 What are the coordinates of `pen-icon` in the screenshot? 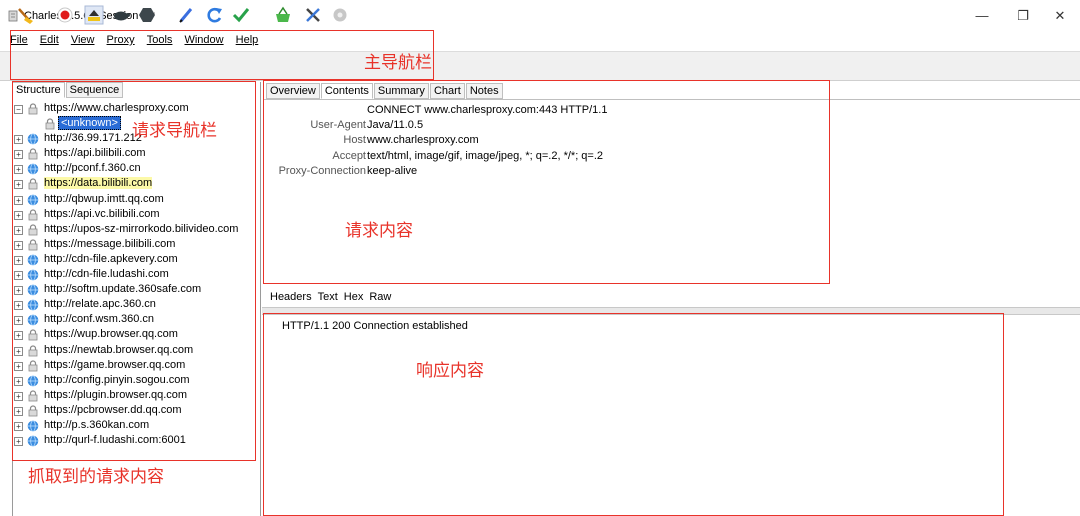 It's located at (186, 15).